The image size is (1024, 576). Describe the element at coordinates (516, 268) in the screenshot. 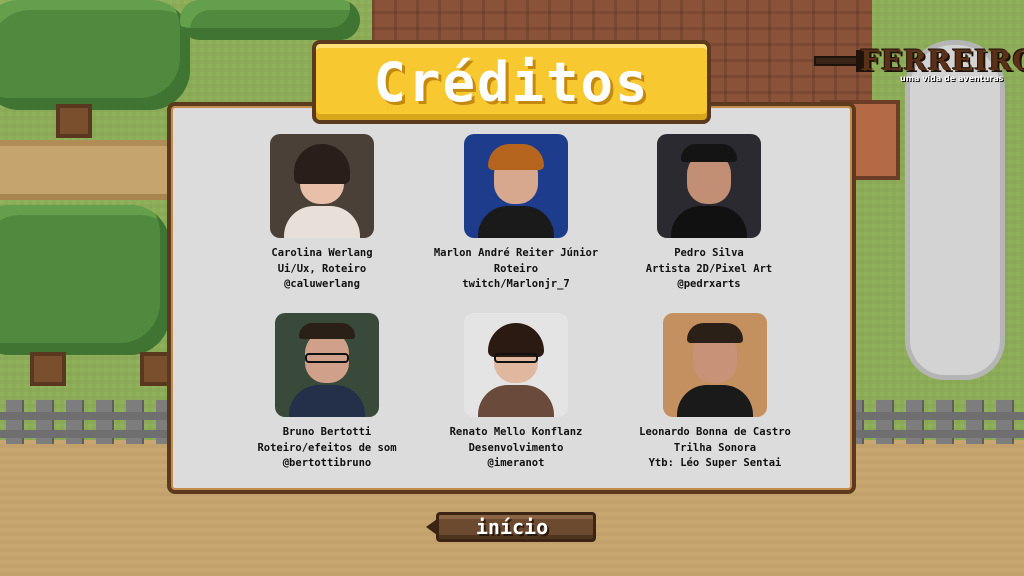

I see `credit-role: Roteiro` at that location.